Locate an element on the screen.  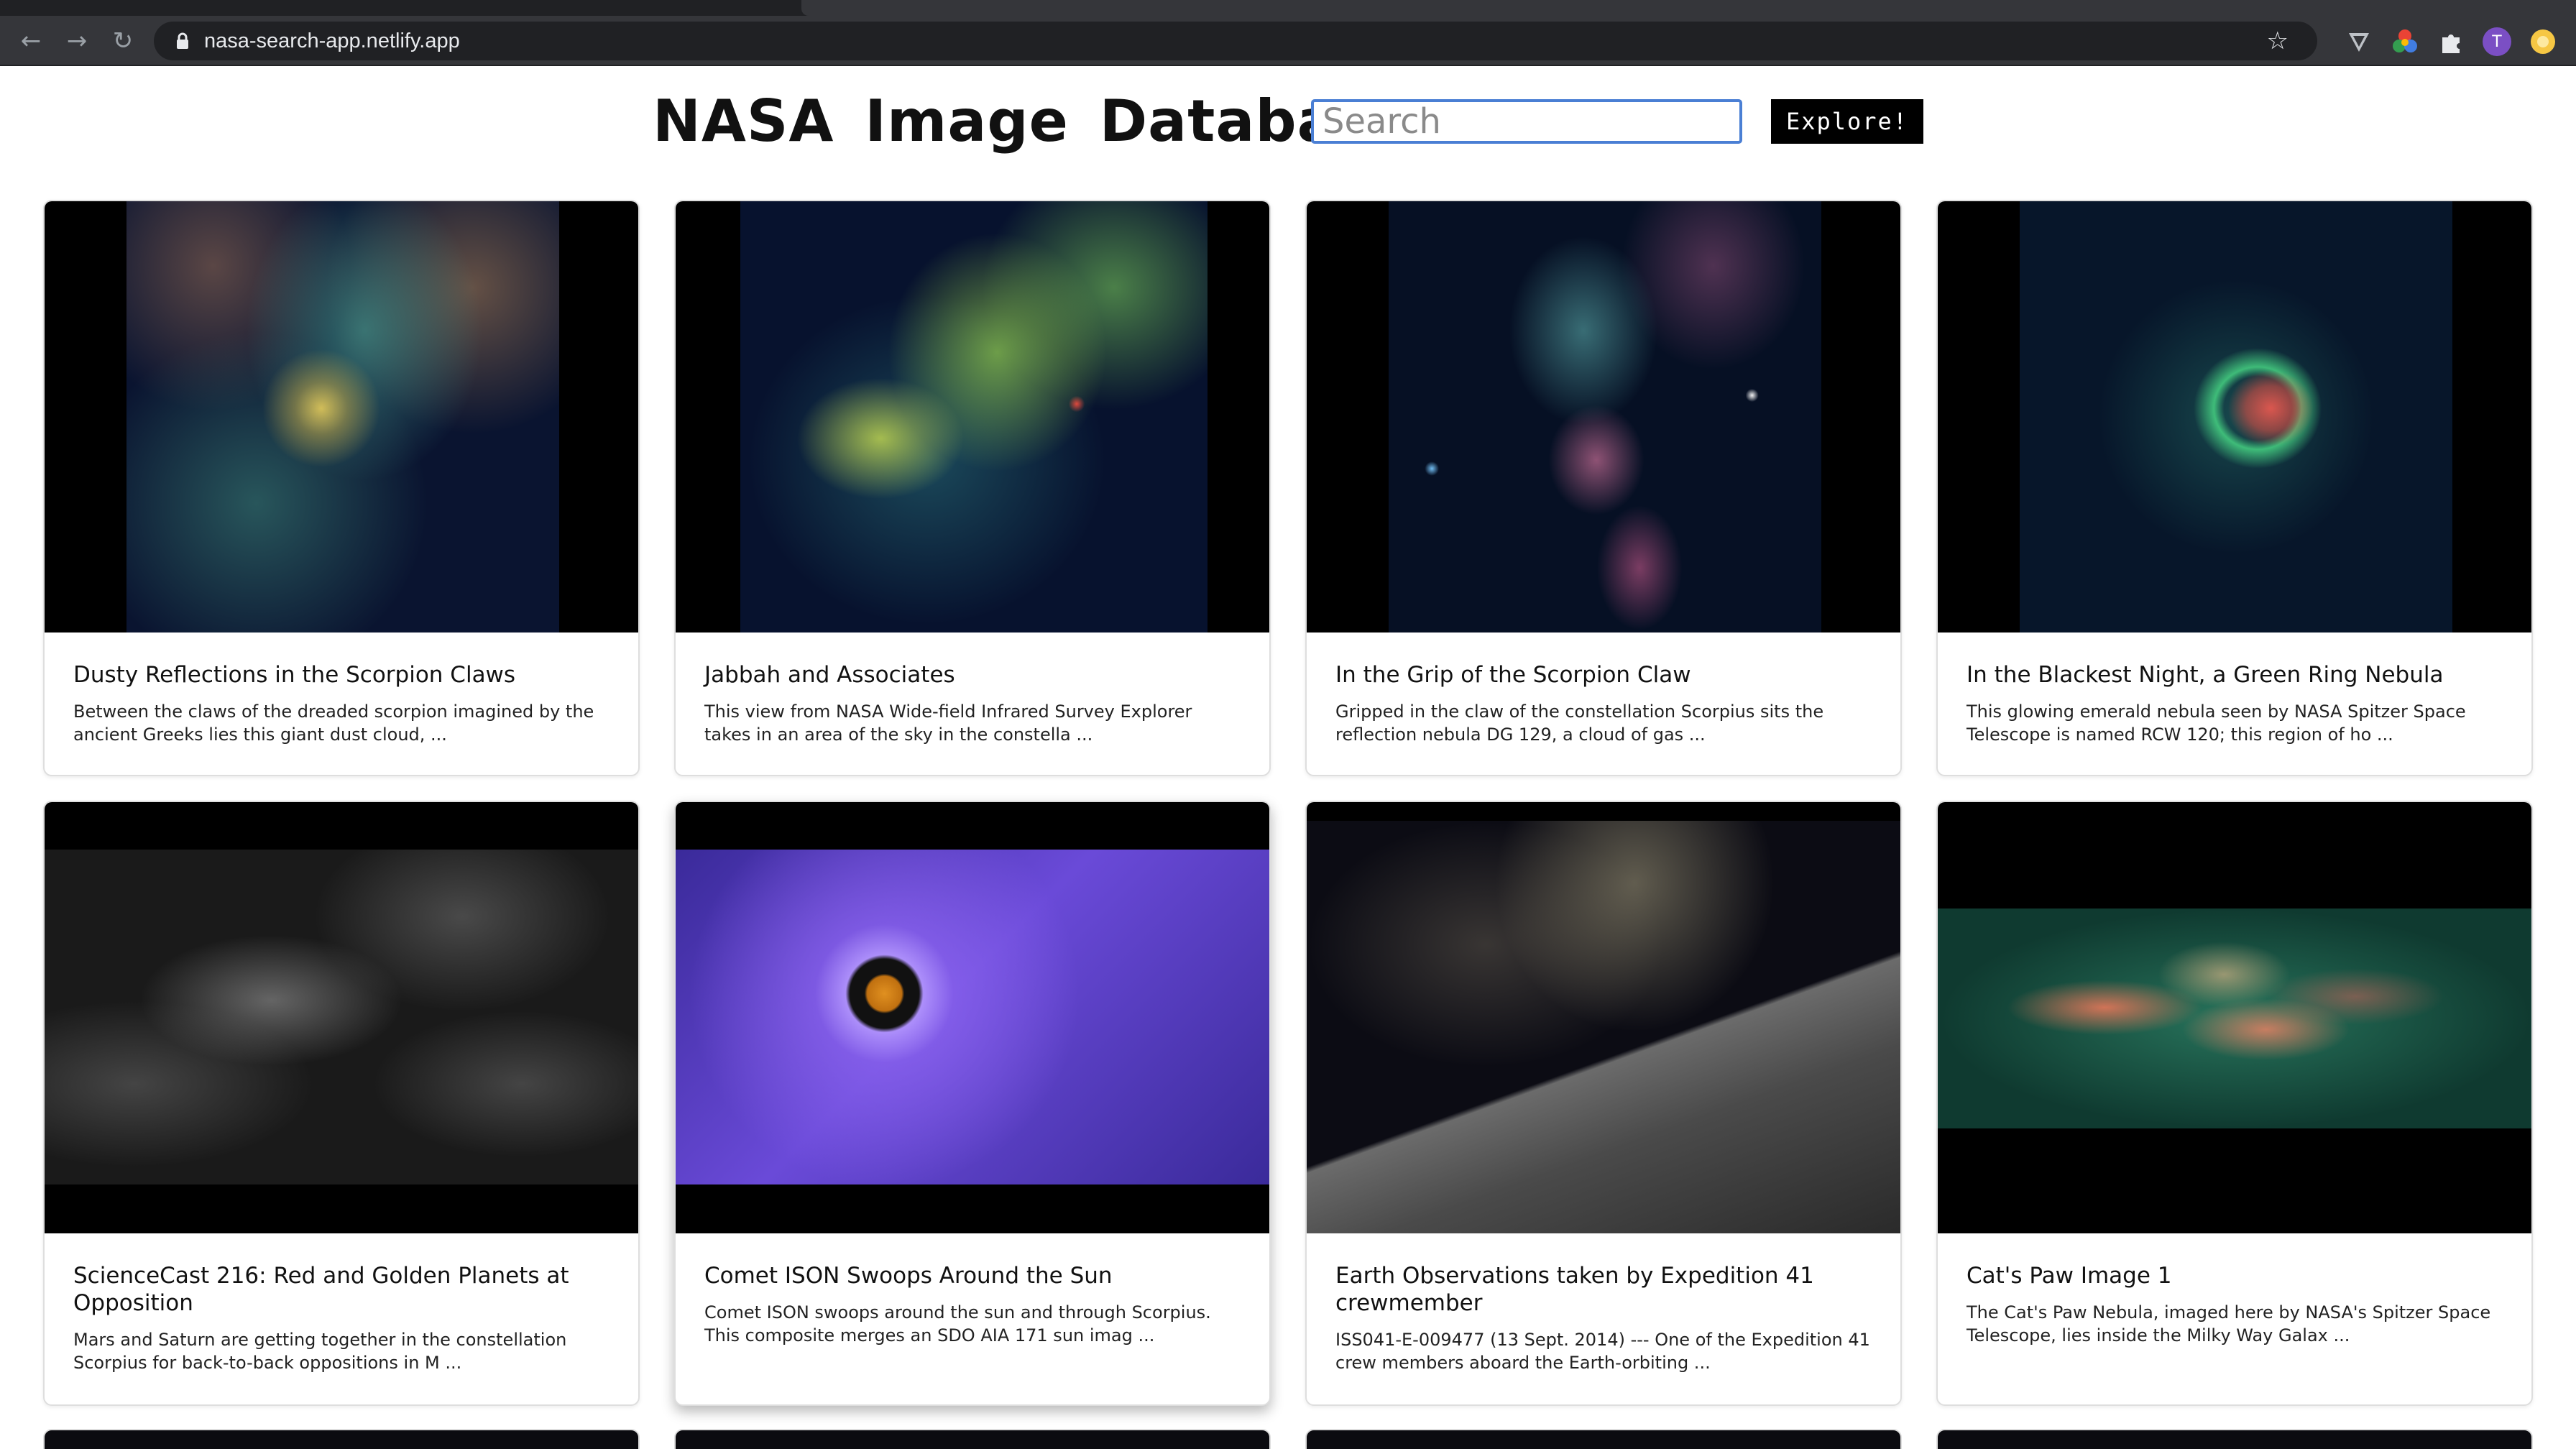
color-extension-icon is located at coordinates (2405, 41).